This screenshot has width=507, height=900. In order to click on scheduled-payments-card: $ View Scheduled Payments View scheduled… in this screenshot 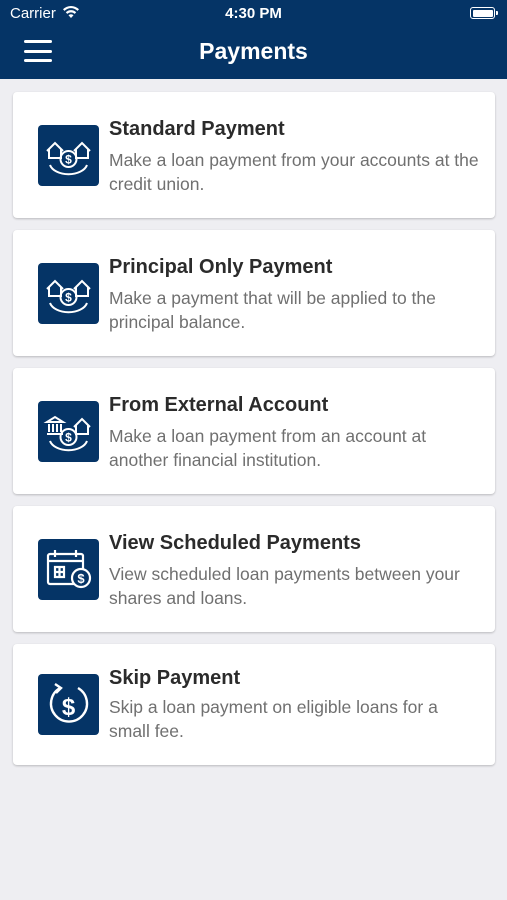, I will do `click(254, 569)`.